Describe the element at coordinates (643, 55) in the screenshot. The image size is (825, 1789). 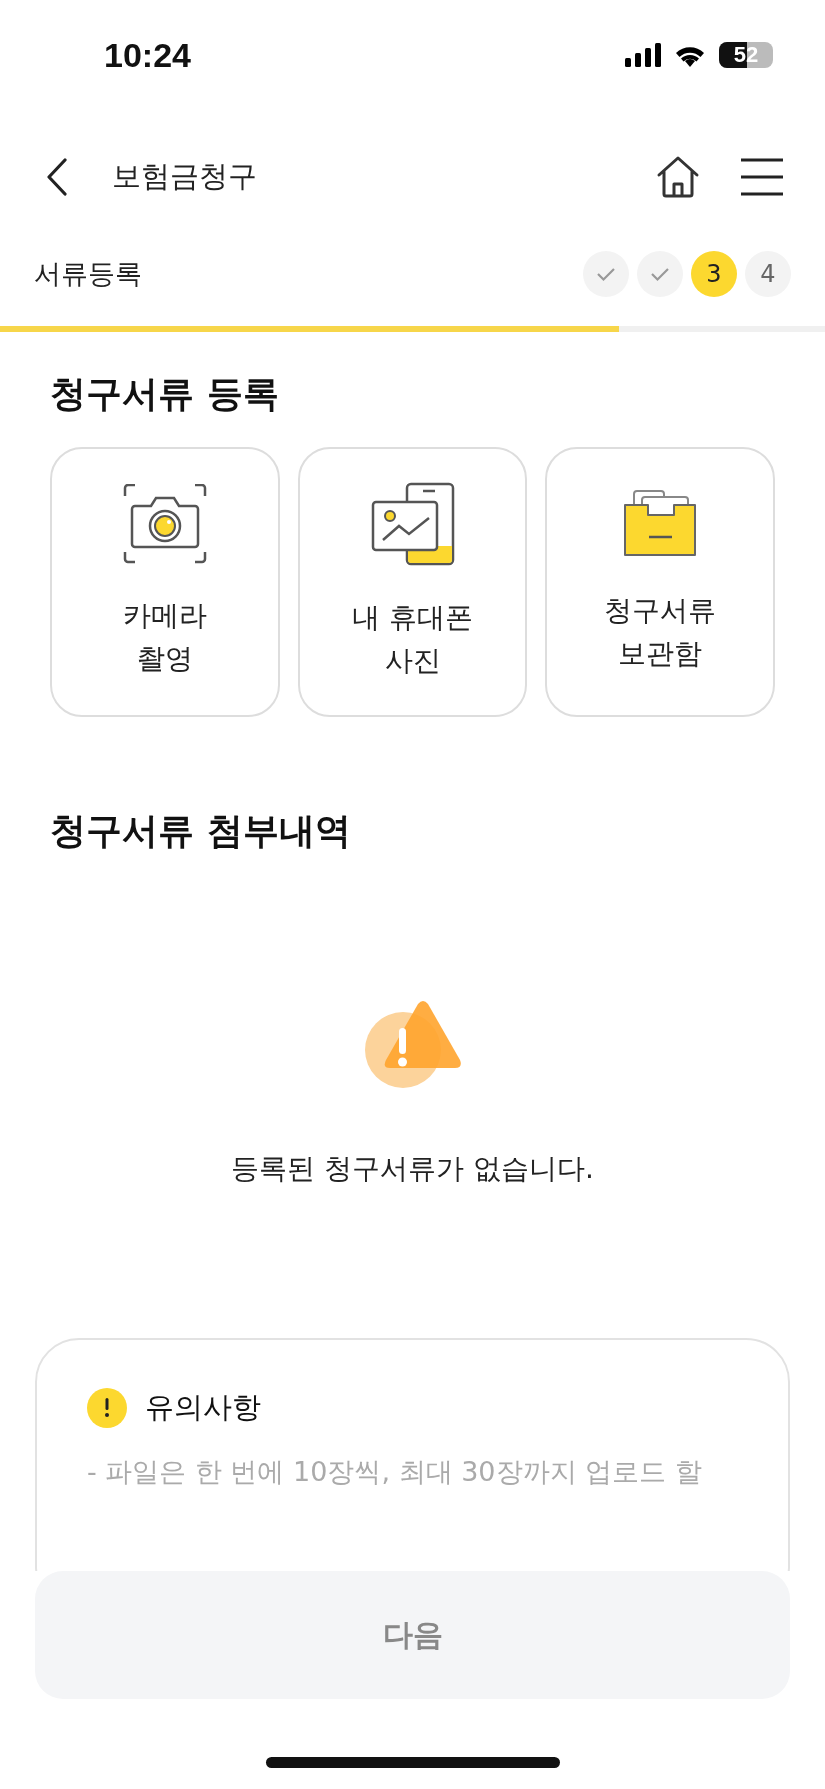
I see `signal-icon` at that location.